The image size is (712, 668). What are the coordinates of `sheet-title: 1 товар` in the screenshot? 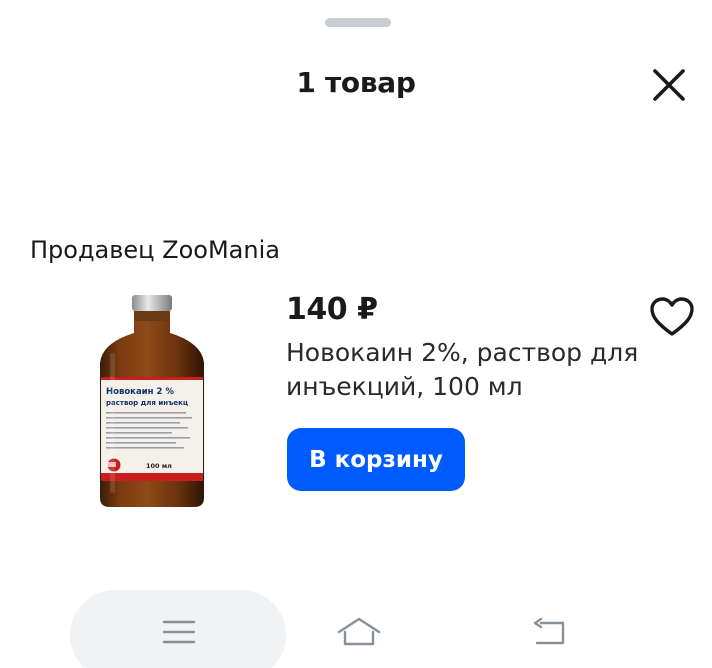 It's located at (356, 82).